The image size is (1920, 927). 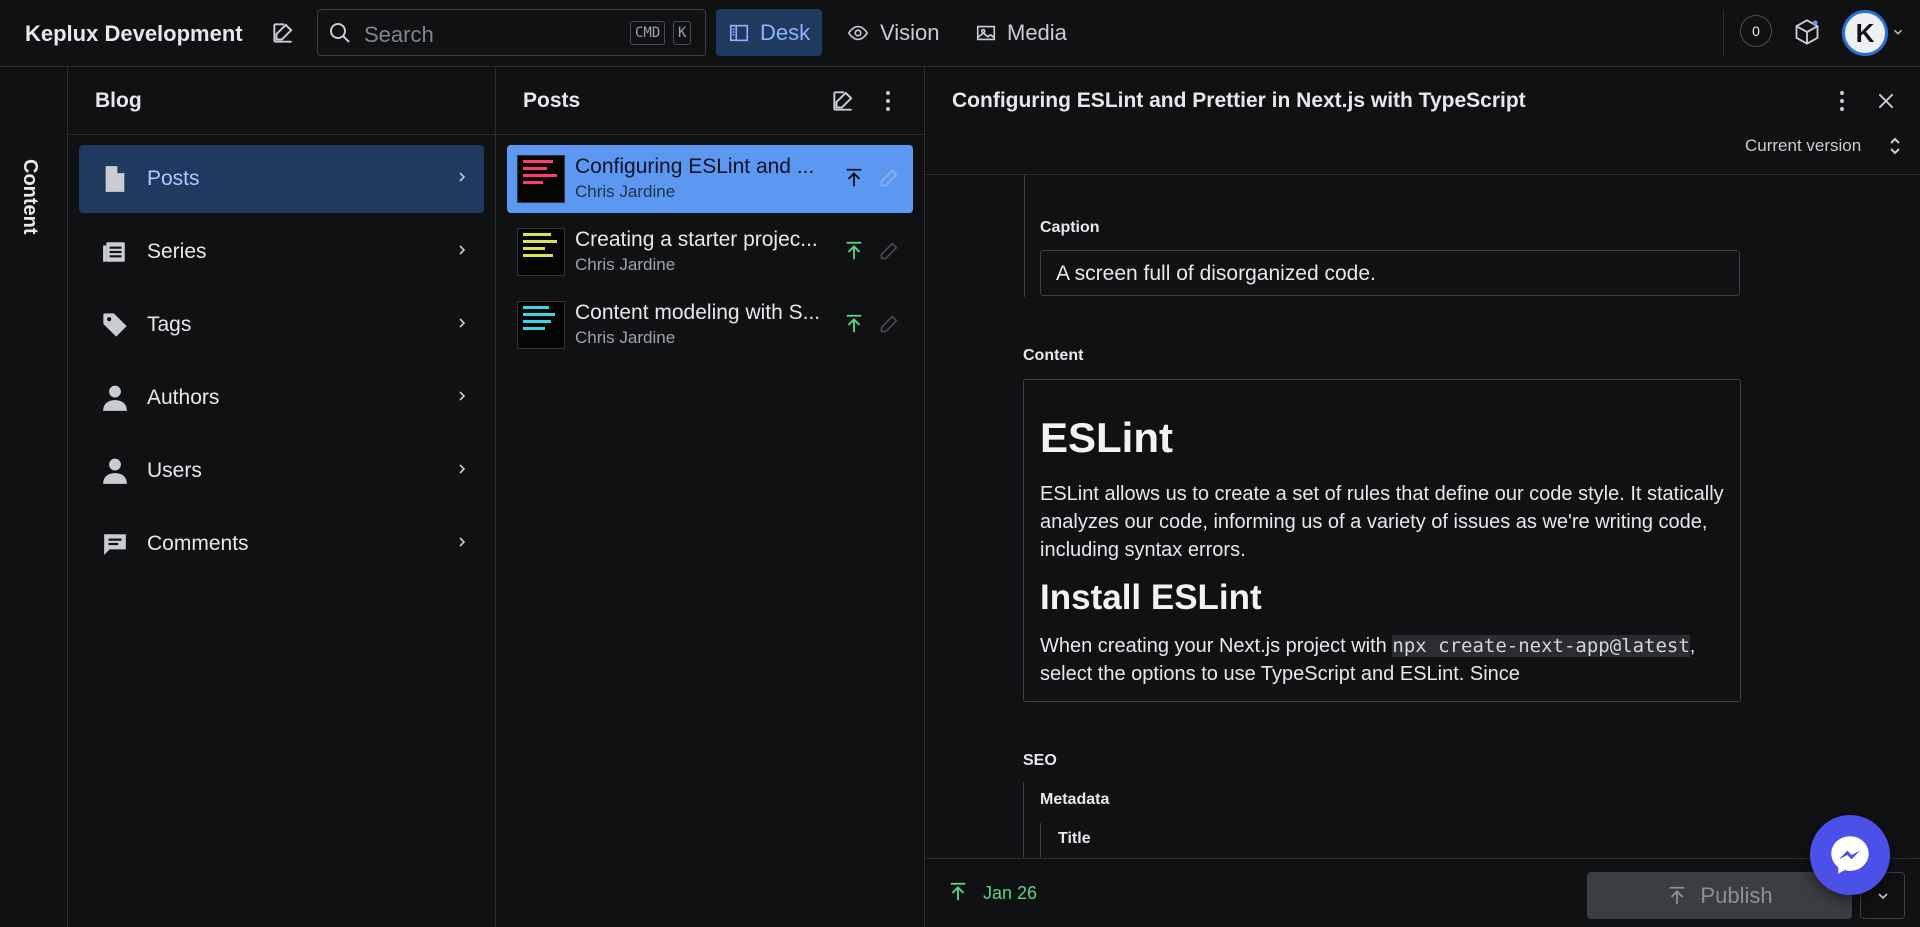 I want to click on field-group-border, so click(x=1024, y=236).